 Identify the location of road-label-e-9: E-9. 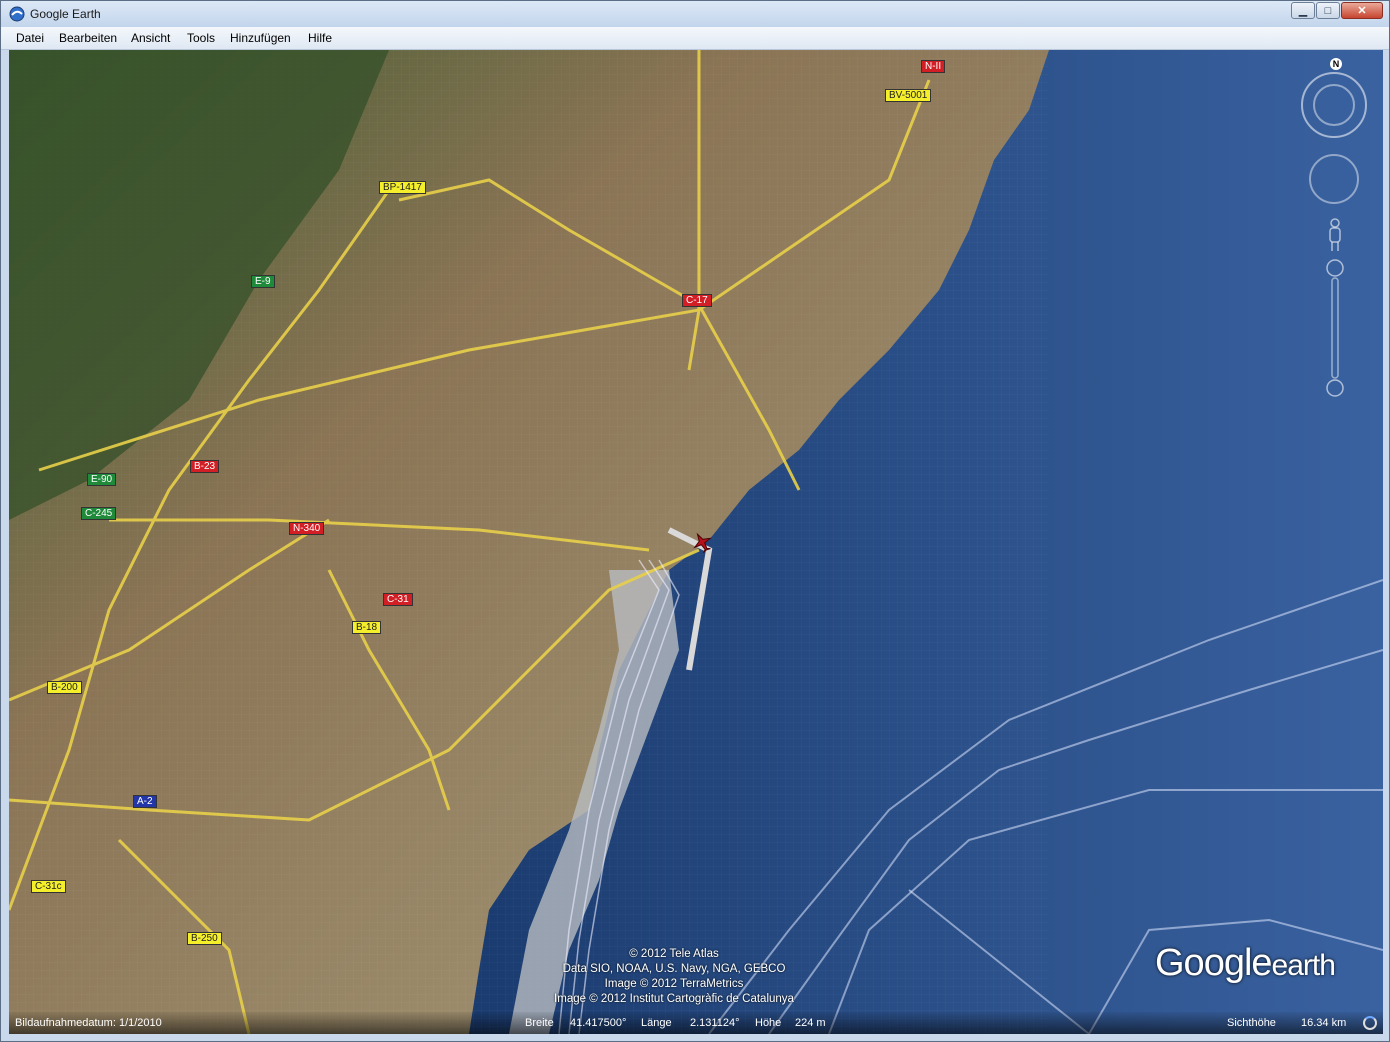
(263, 281).